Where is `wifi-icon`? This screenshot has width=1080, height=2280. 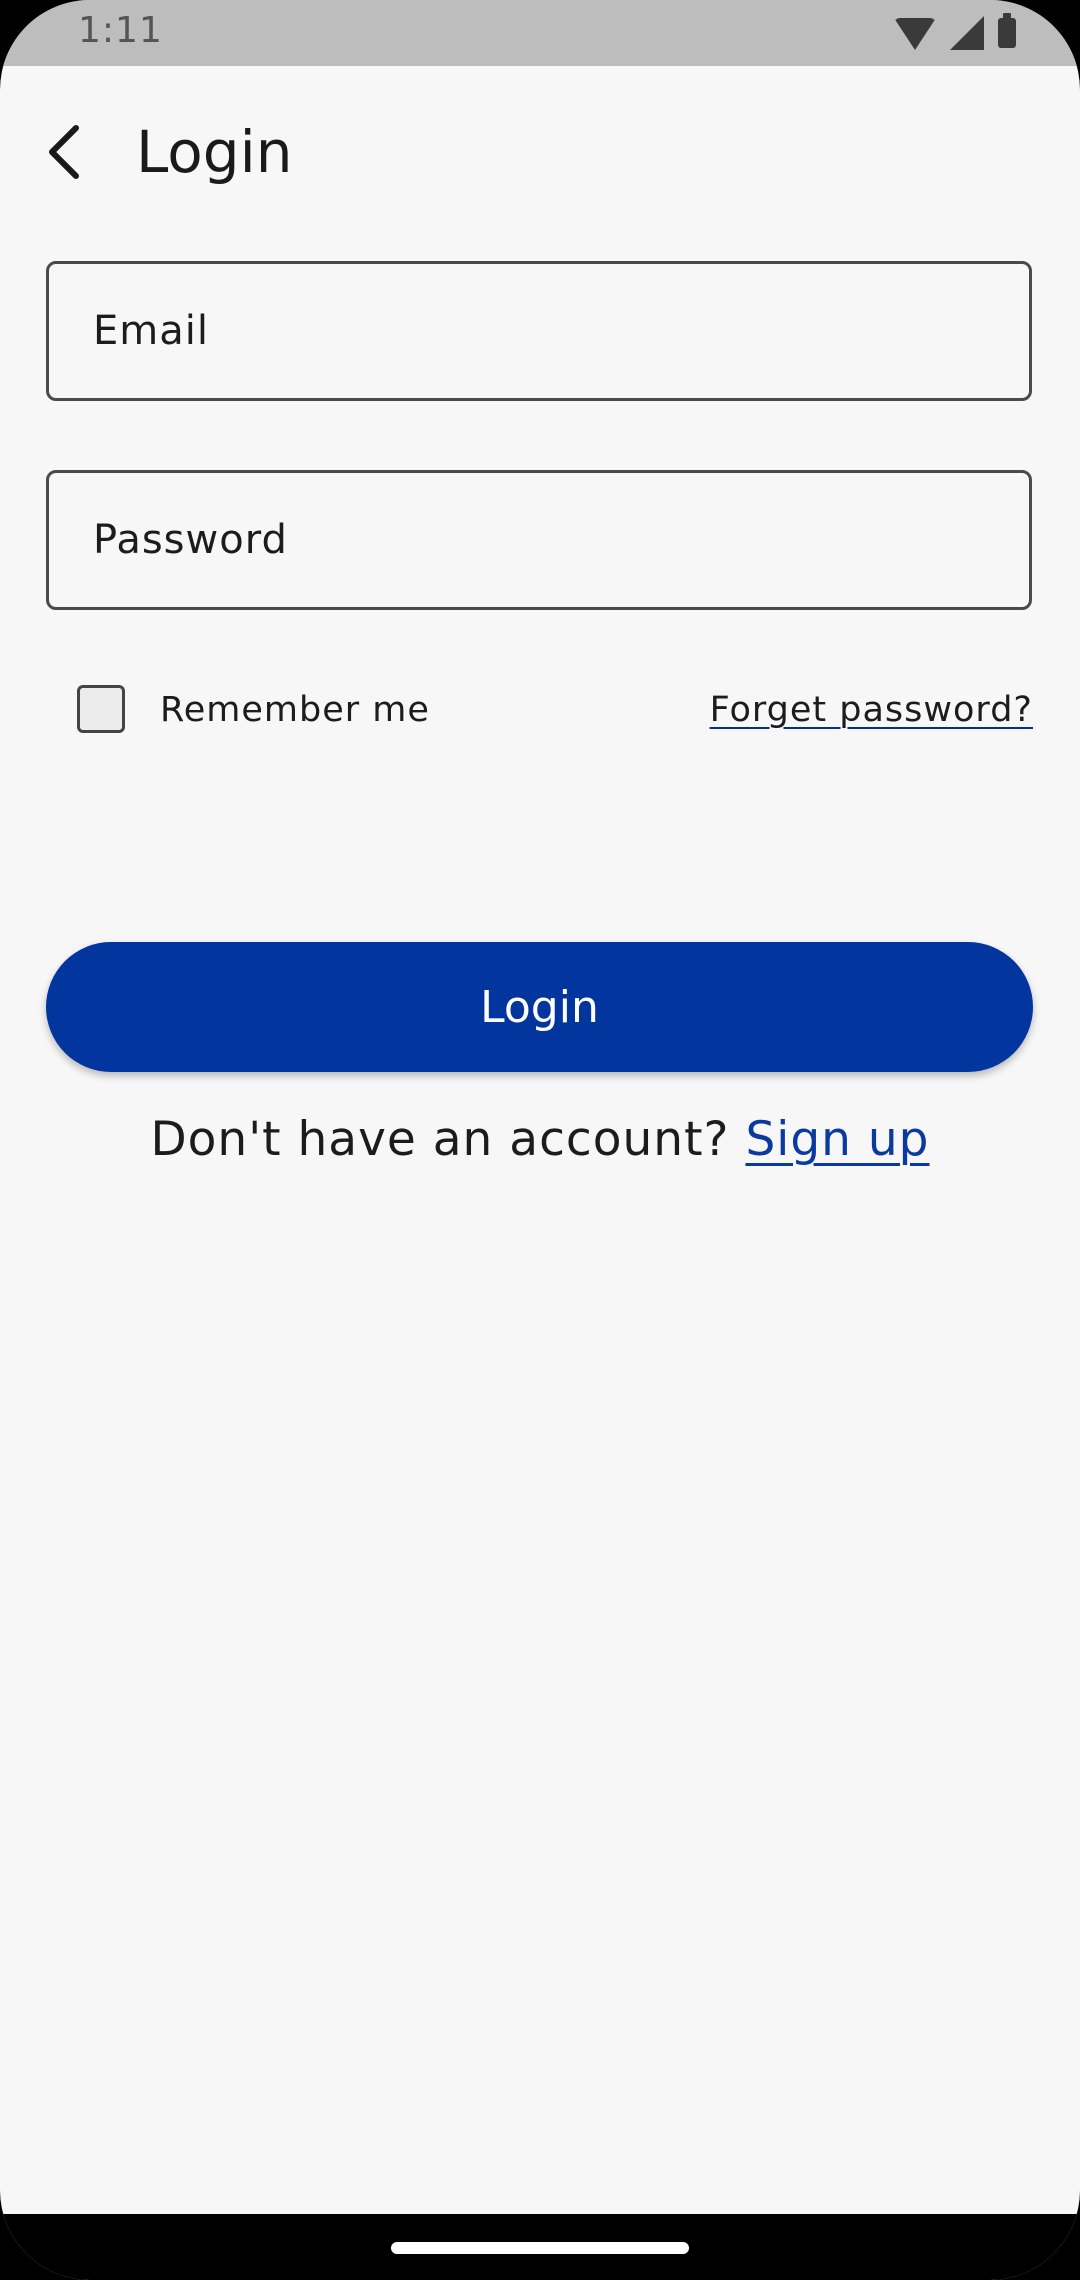 wifi-icon is located at coordinates (915, 34).